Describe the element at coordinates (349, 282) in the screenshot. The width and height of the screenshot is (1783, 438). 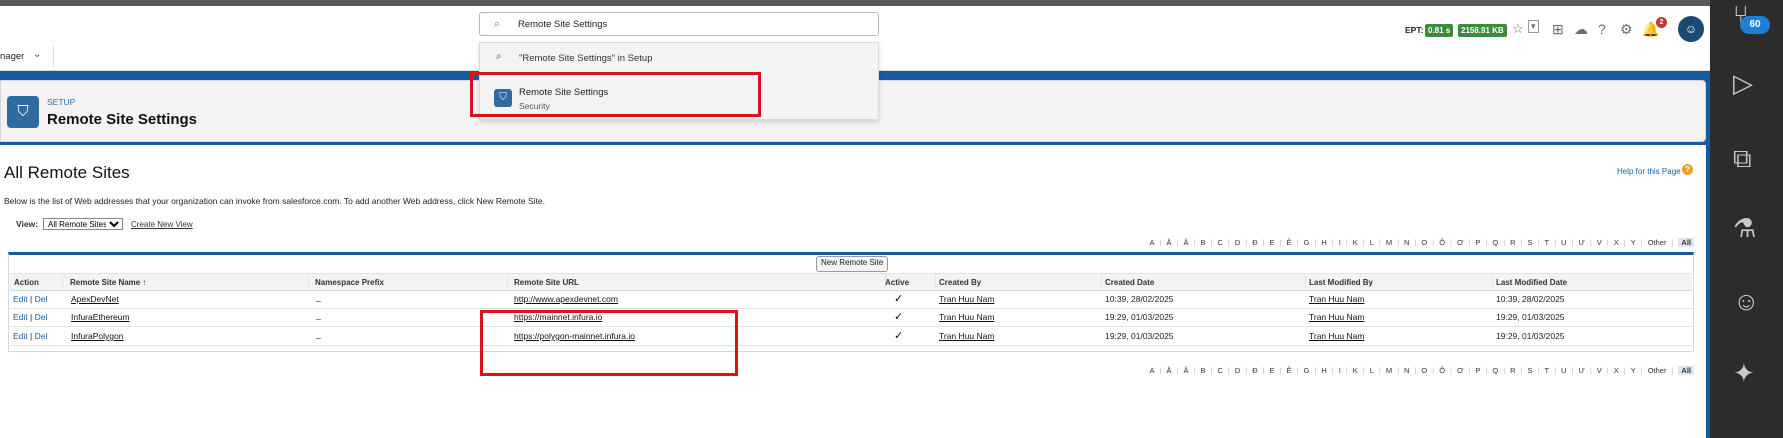
I see `col-namespace-prefix: Namespace Prefix` at that location.